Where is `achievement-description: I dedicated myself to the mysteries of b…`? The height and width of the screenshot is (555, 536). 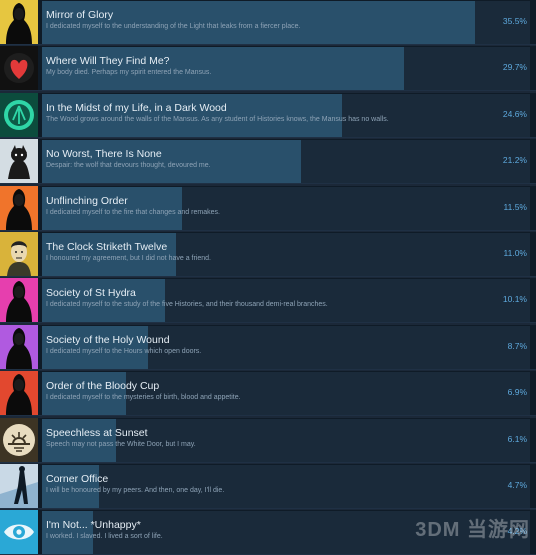
achievement-description: I dedicated myself to the mysteries of b… is located at coordinates (143, 397).